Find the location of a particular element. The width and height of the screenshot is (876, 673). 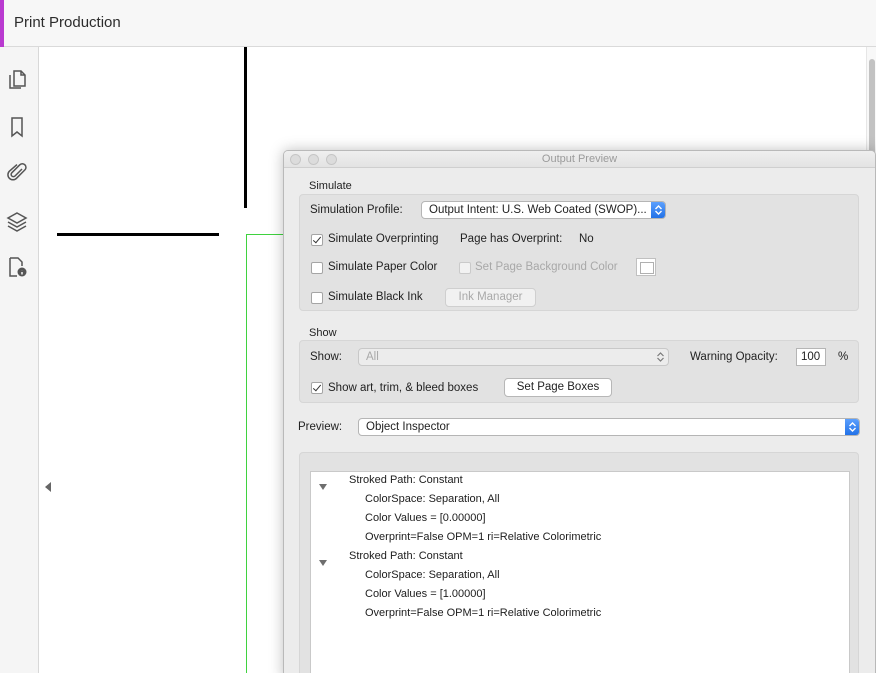

simulate-black-ink-label: Simulate Black Ink is located at coordinates (375, 297).